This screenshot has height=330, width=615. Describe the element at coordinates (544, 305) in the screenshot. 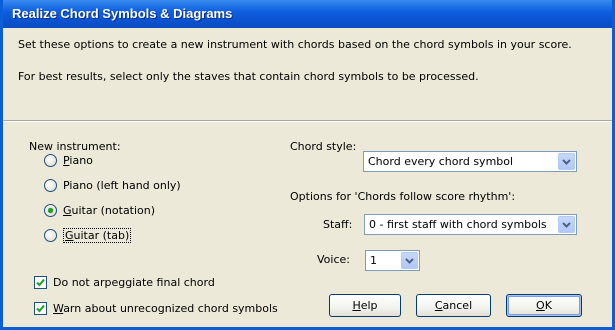

I see `ok-button: OK` at that location.